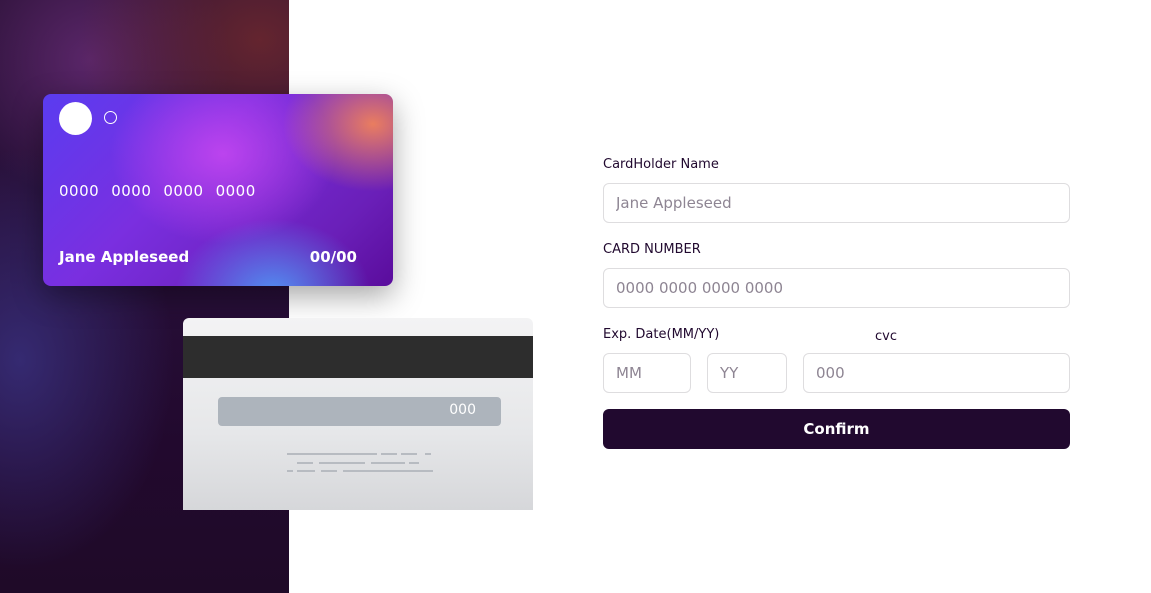 This screenshot has width=1151, height=593. What do you see at coordinates (747, 373) in the screenshot?
I see `exp-year-input` at bounding box center [747, 373].